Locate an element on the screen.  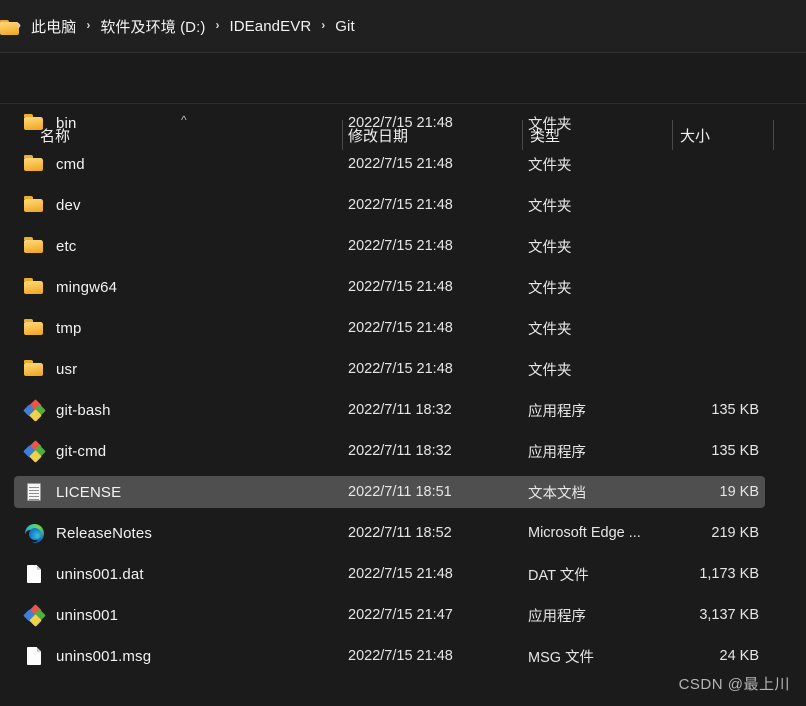
file-name-label: unins001 is located at coordinates (87, 615).